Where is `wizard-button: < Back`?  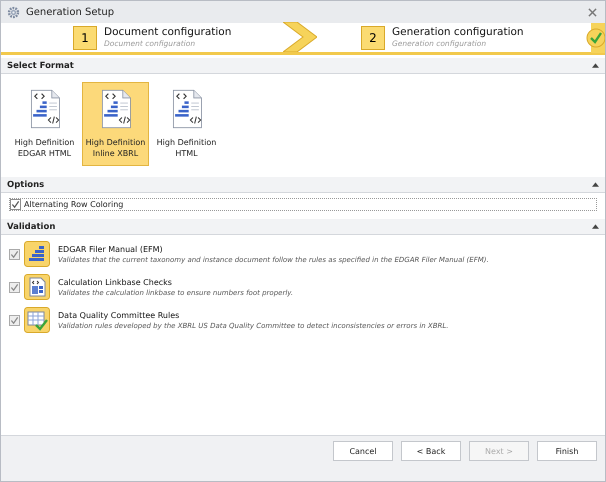
wizard-button: < Back is located at coordinates (431, 451).